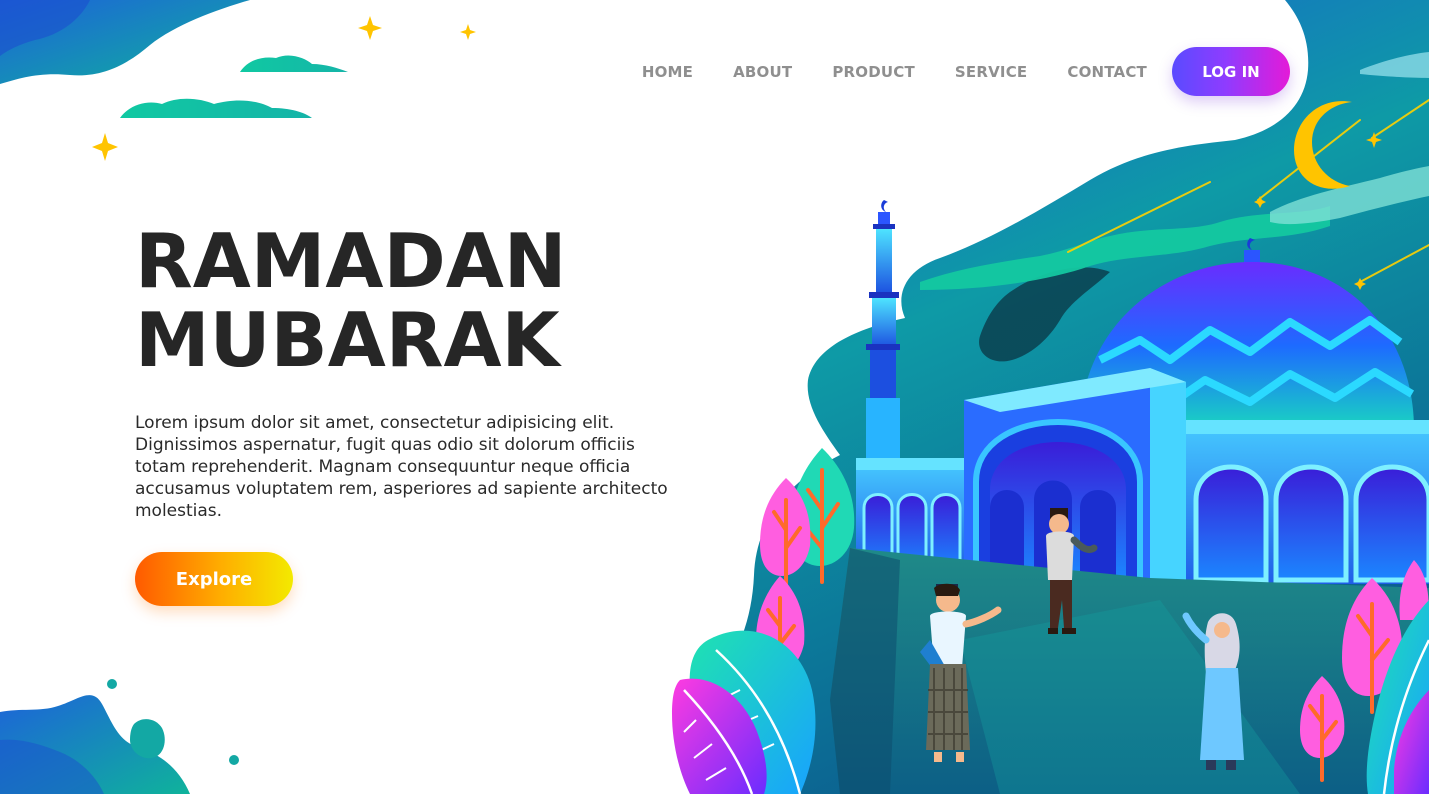  I want to click on nav-link-home: HOME, so click(667, 72).